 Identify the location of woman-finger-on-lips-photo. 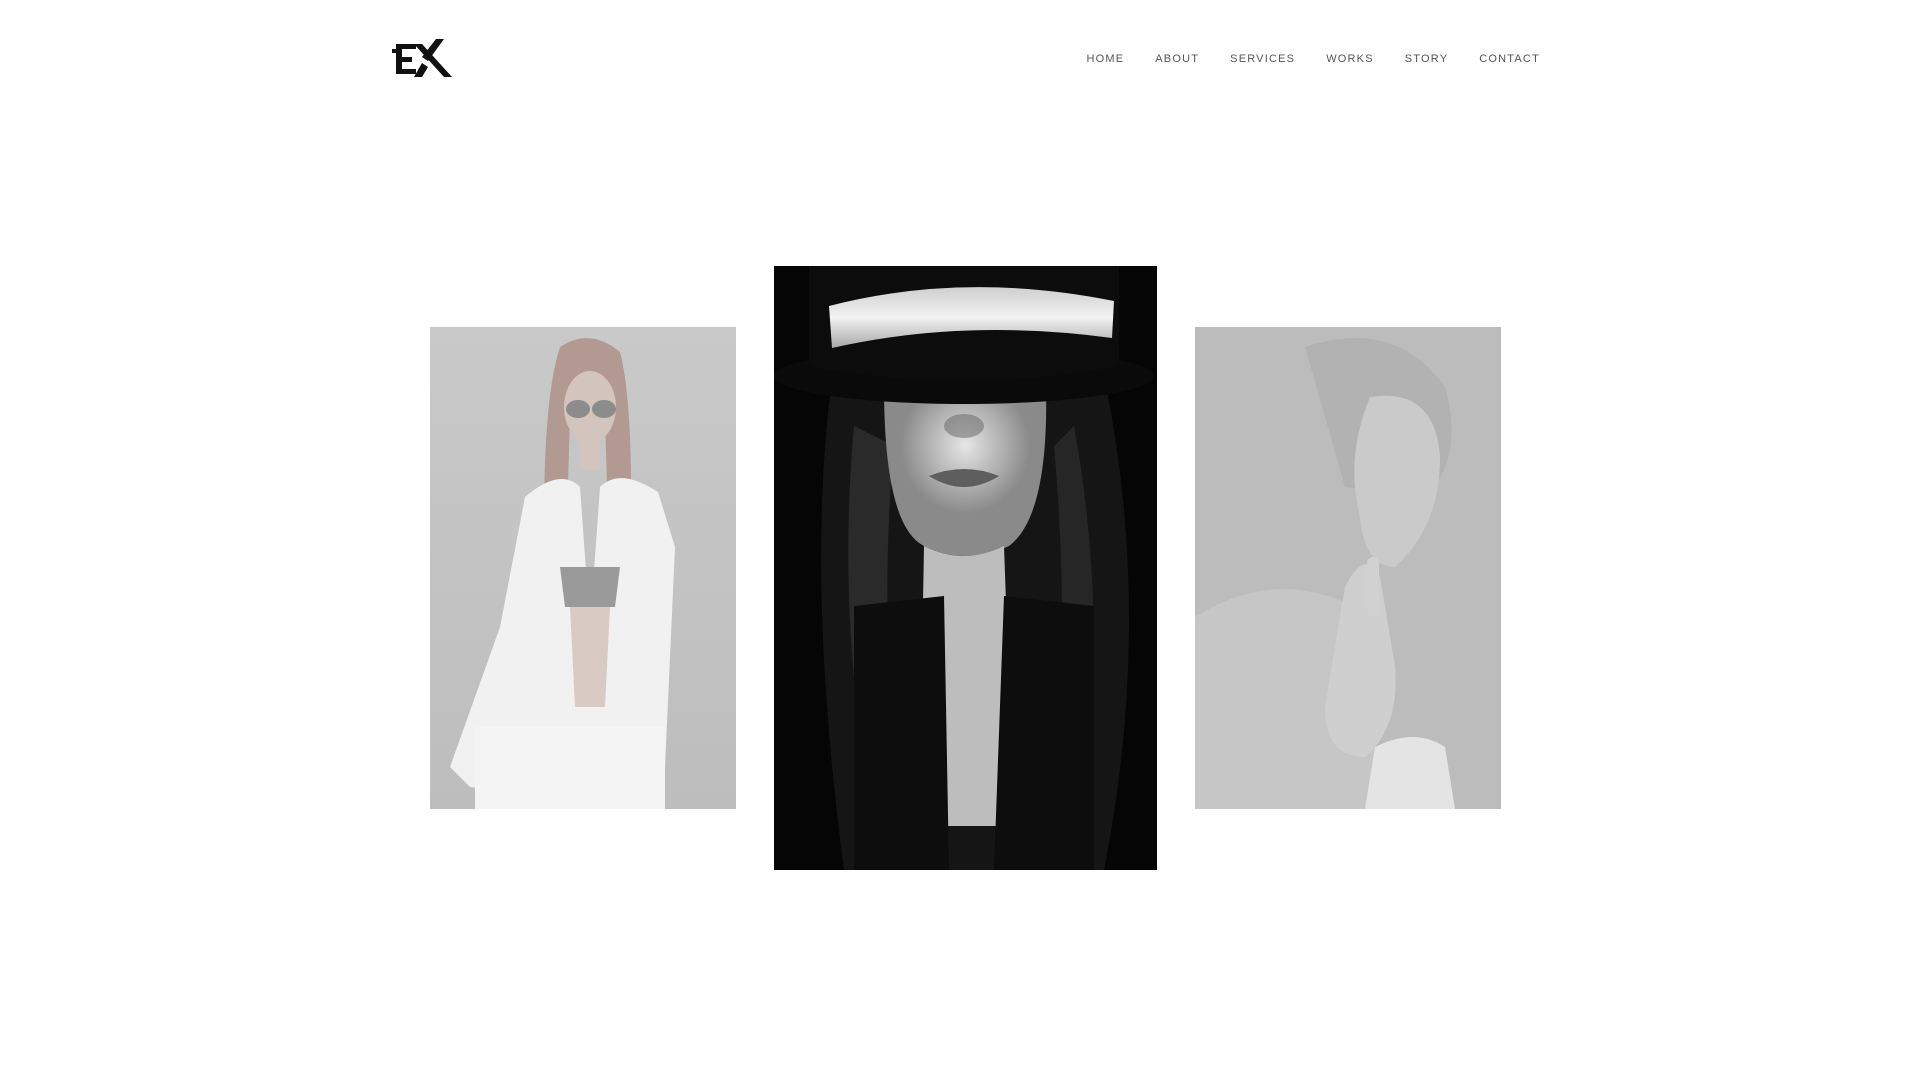
(1348, 568).